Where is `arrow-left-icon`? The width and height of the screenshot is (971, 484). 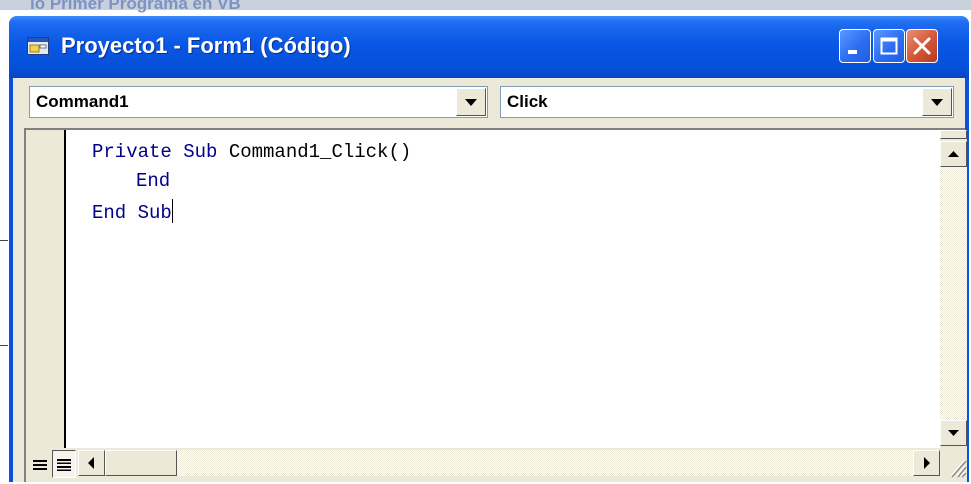 arrow-left-icon is located at coordinates (91, 463).